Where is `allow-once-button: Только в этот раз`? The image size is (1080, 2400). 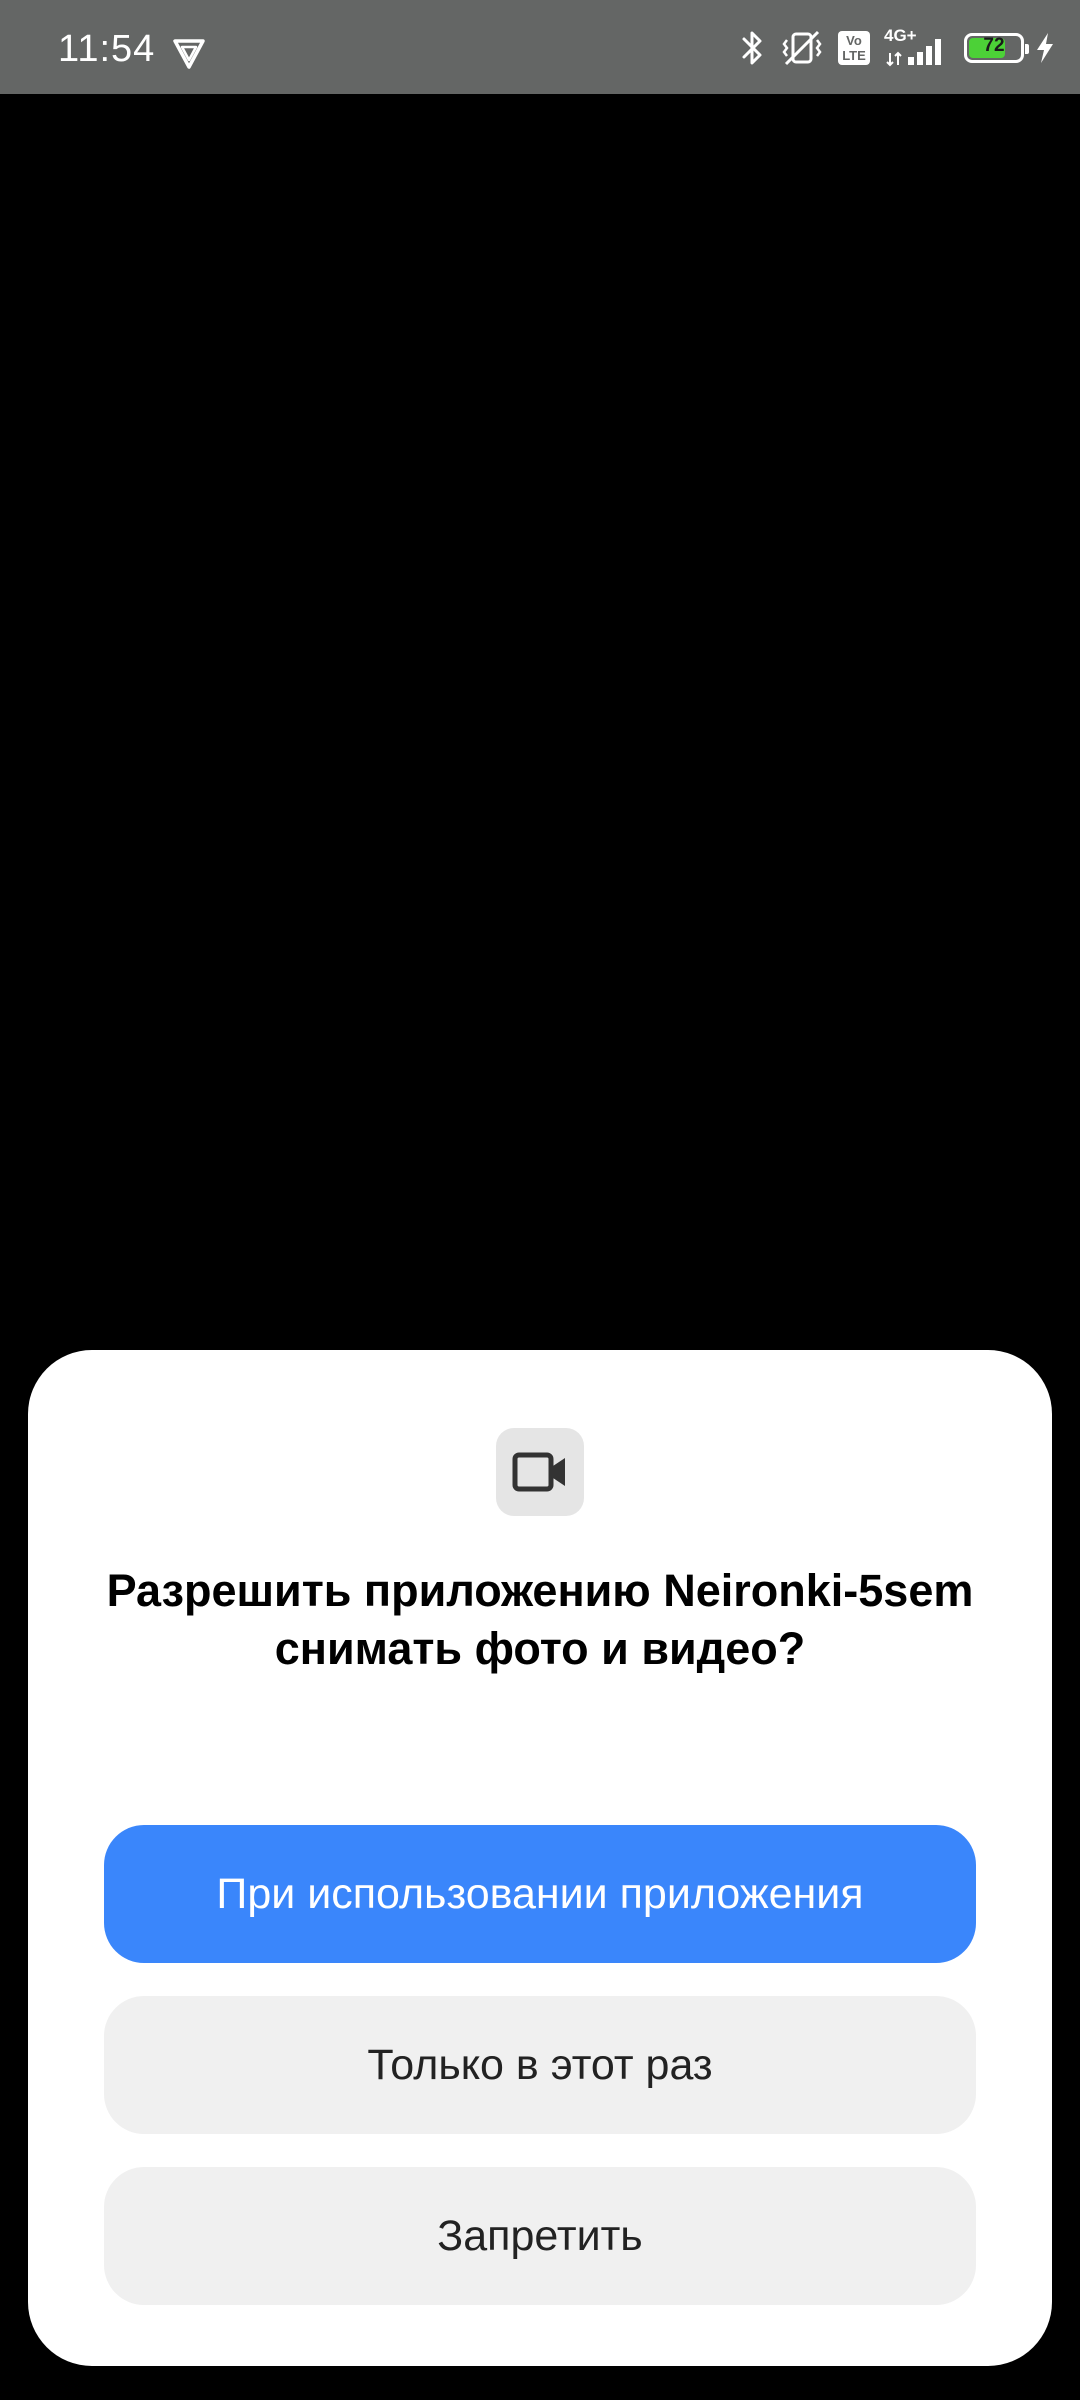 allow-once-button: Только в этот раз is located at coordinates (540, 2065).